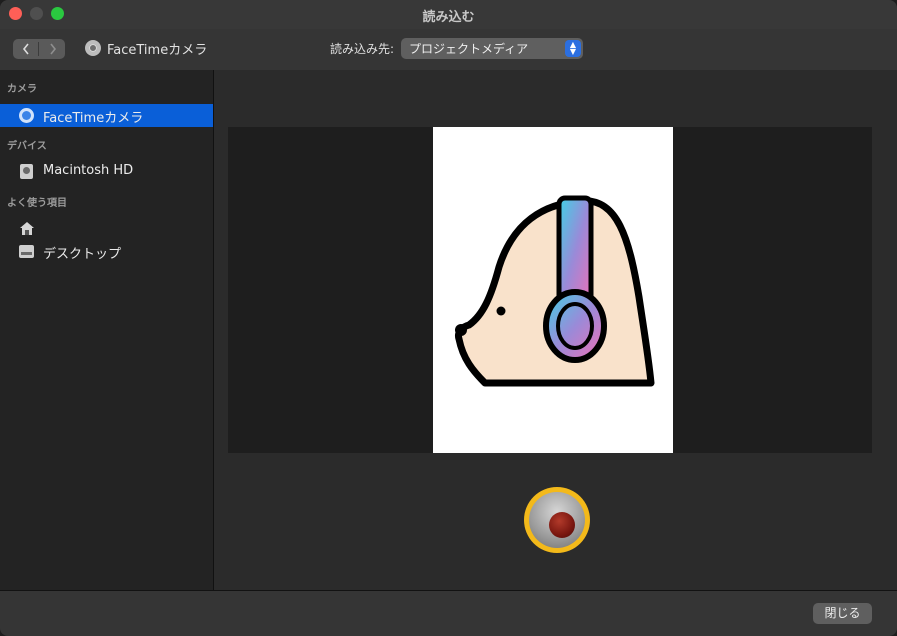  I want to click on record-button, so click(557, 520).